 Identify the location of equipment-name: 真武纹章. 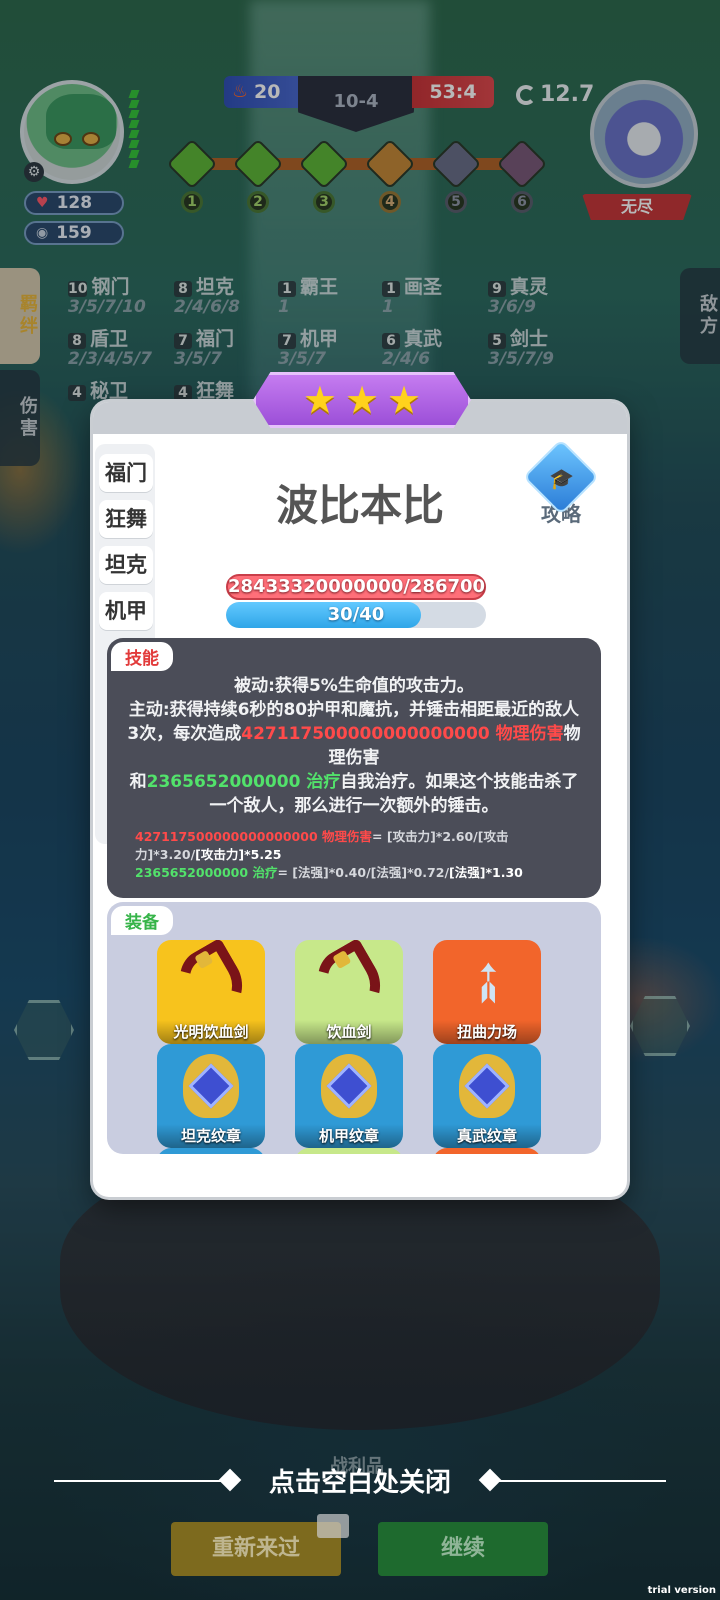
(487, 1136).